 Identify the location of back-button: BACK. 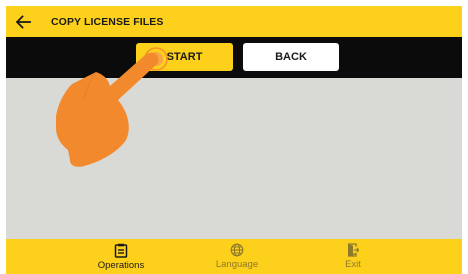
(291, 57).